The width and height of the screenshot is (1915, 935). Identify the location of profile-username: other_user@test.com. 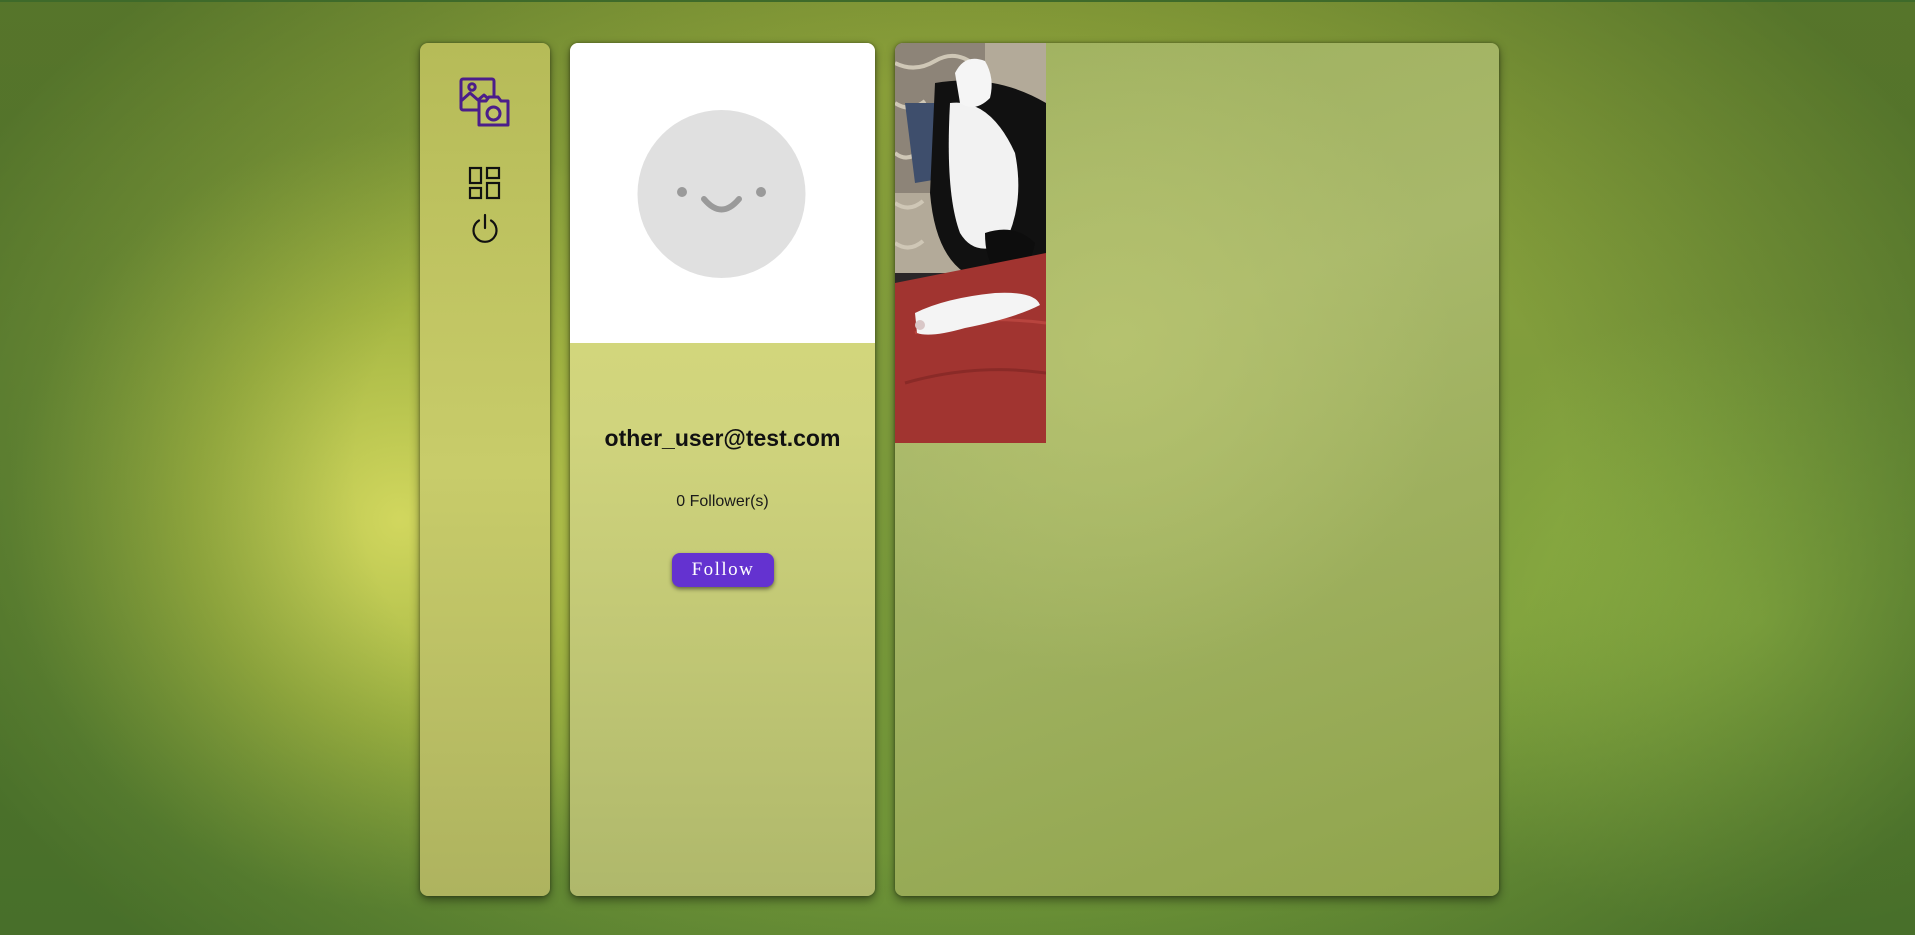
(722, 438).